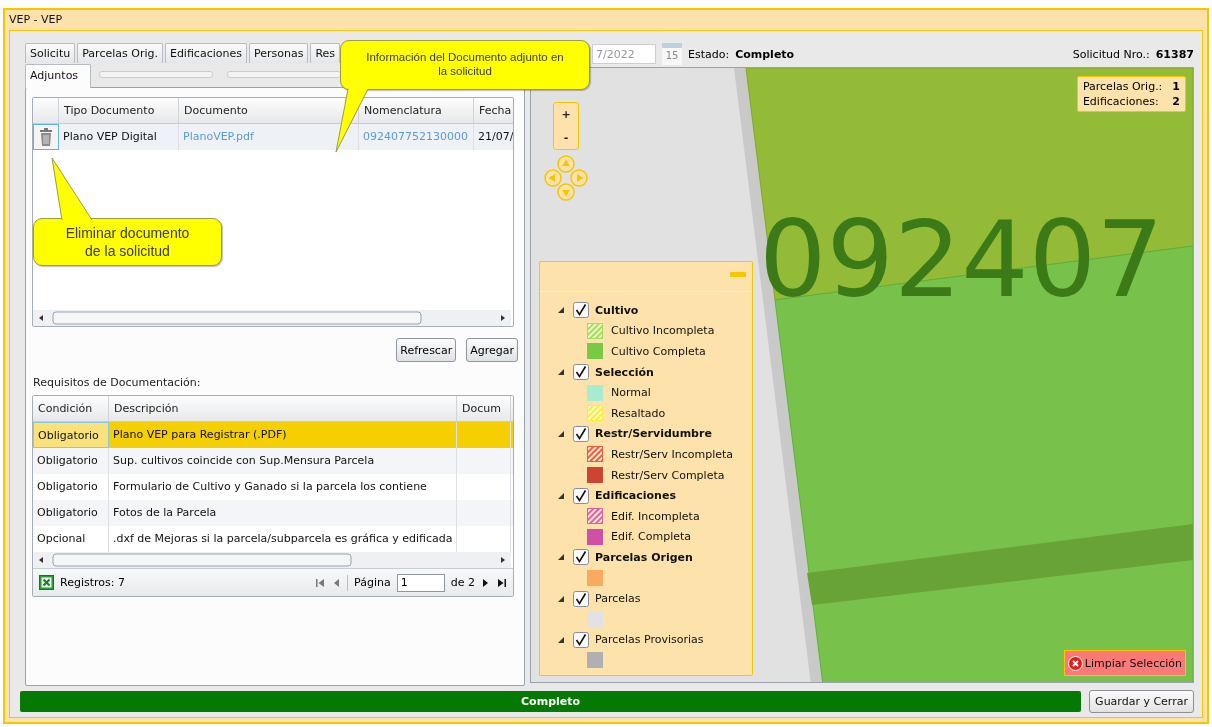  What do you see at coordinates (71, 435) in the screenshot?
I see `table-cell: Obligatorio` at bounding box center [71, 435].